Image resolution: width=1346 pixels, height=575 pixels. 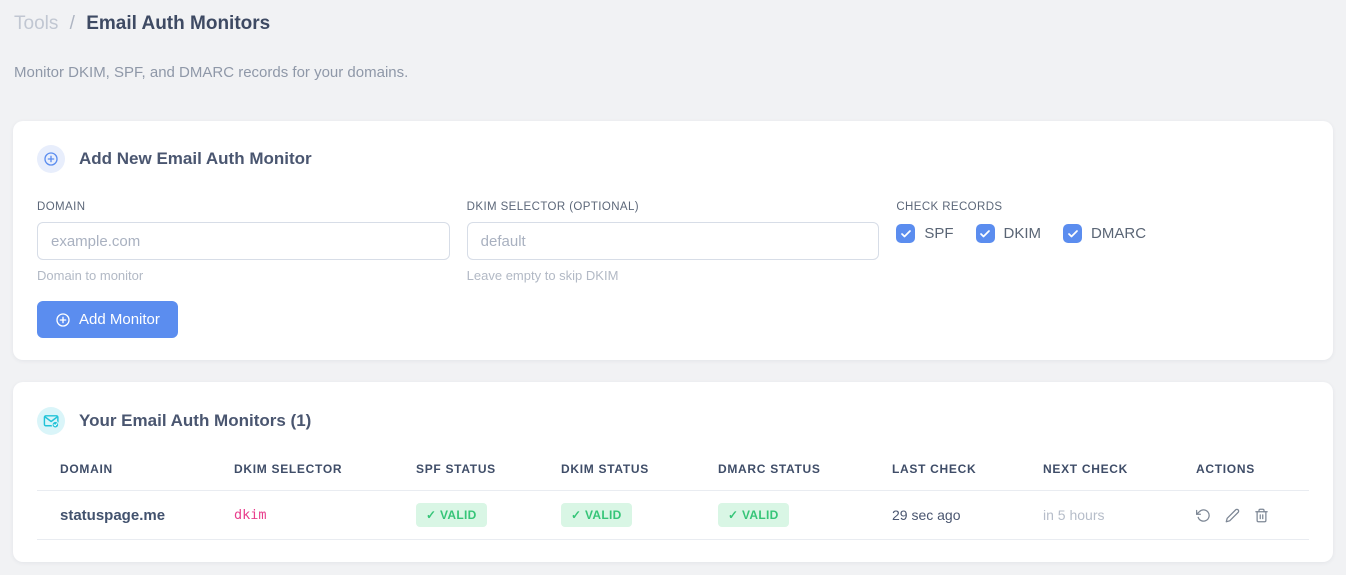 I want to click on check-records-row: SPF DKIM DMARC, so click(x=1102, y=233).